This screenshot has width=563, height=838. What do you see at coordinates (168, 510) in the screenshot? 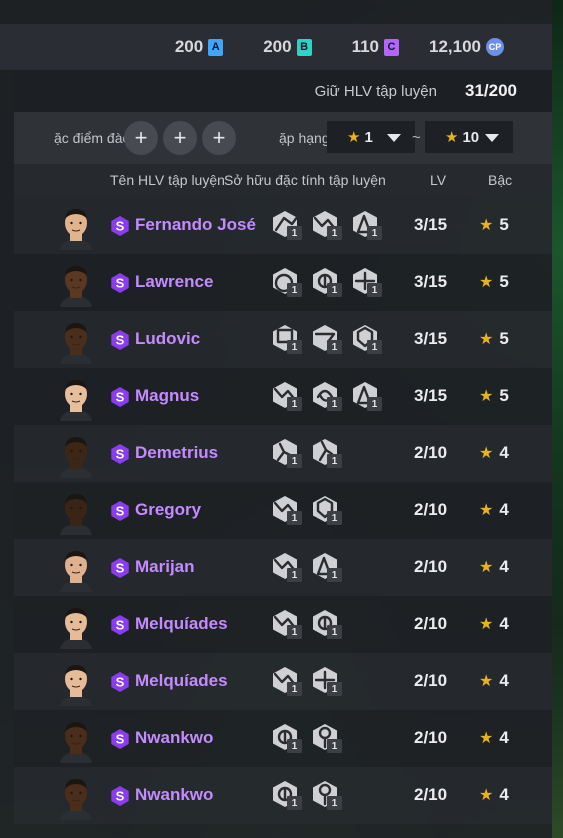
I see `coach-name: Gregory` at bounding box center [168, 510].